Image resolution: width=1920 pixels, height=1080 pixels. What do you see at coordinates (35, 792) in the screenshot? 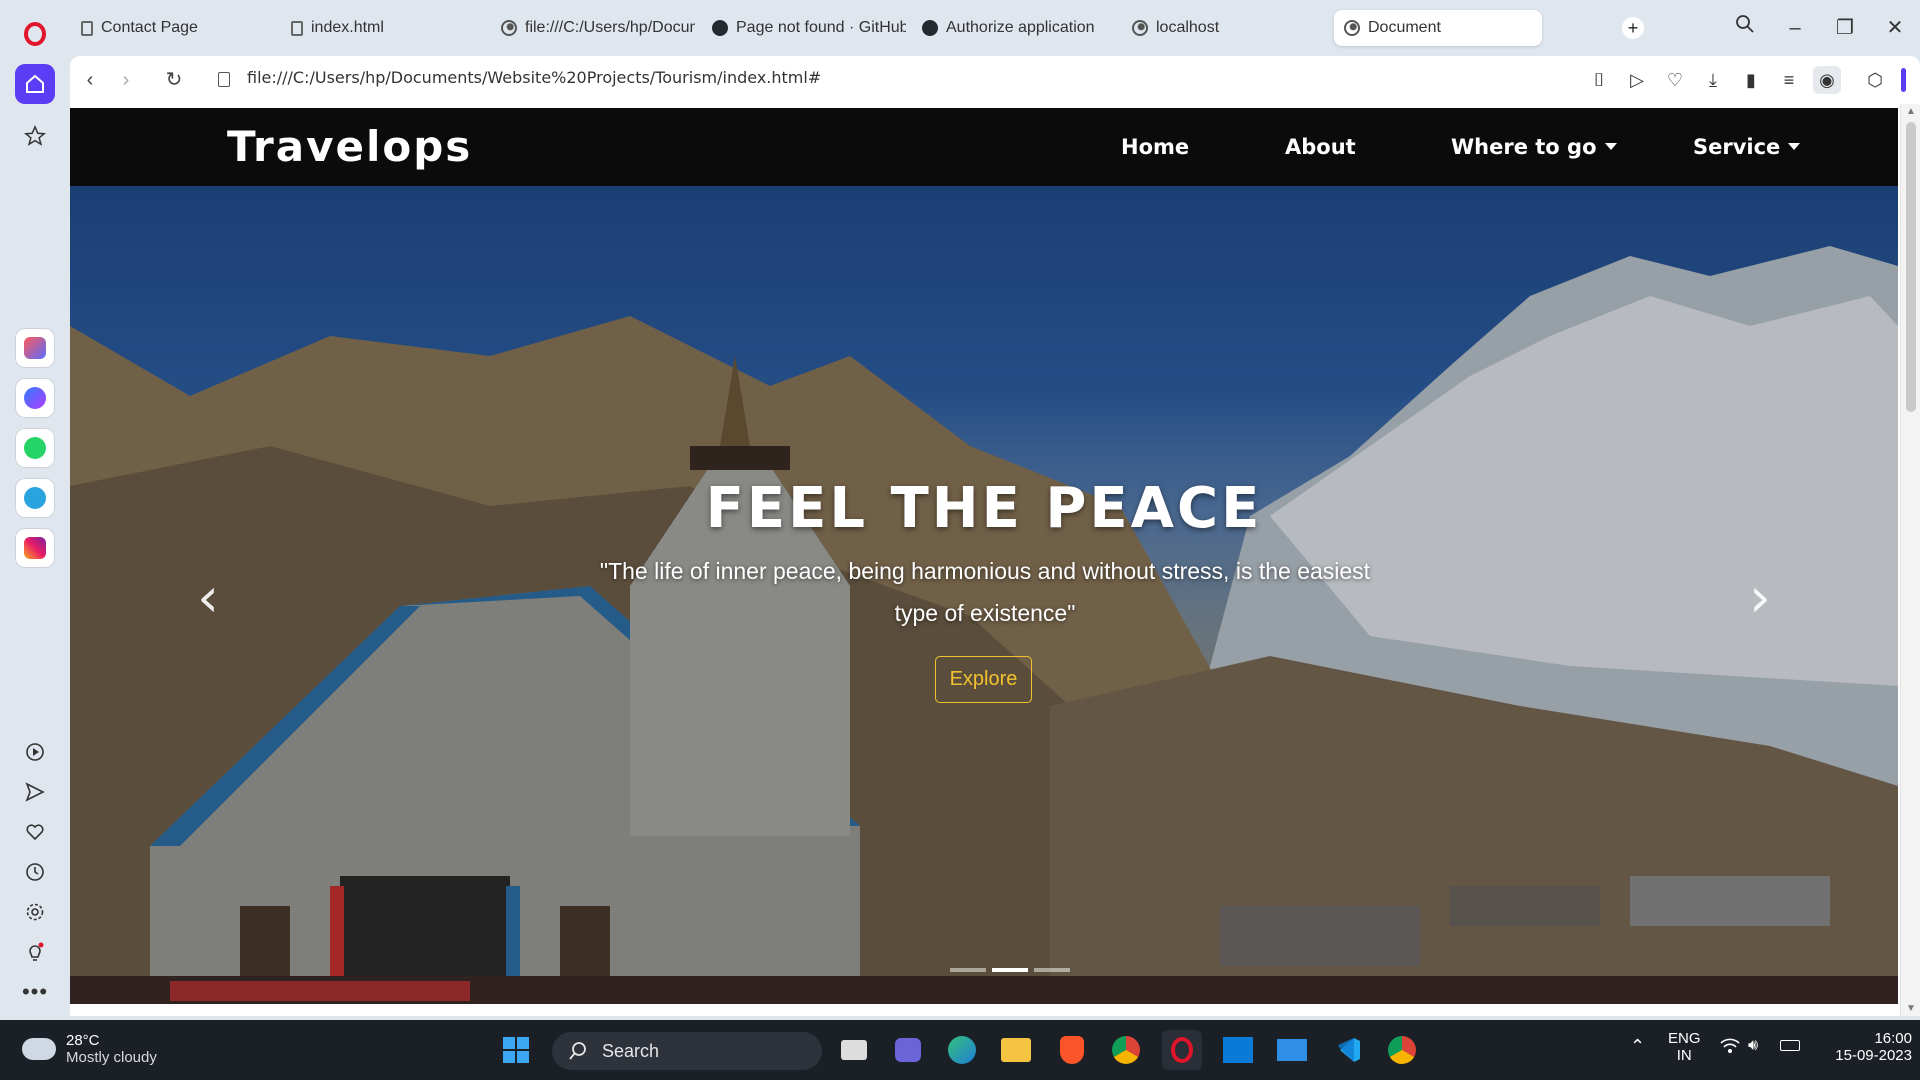
I see `flow-send-icon` at bounding box center [35, 792].